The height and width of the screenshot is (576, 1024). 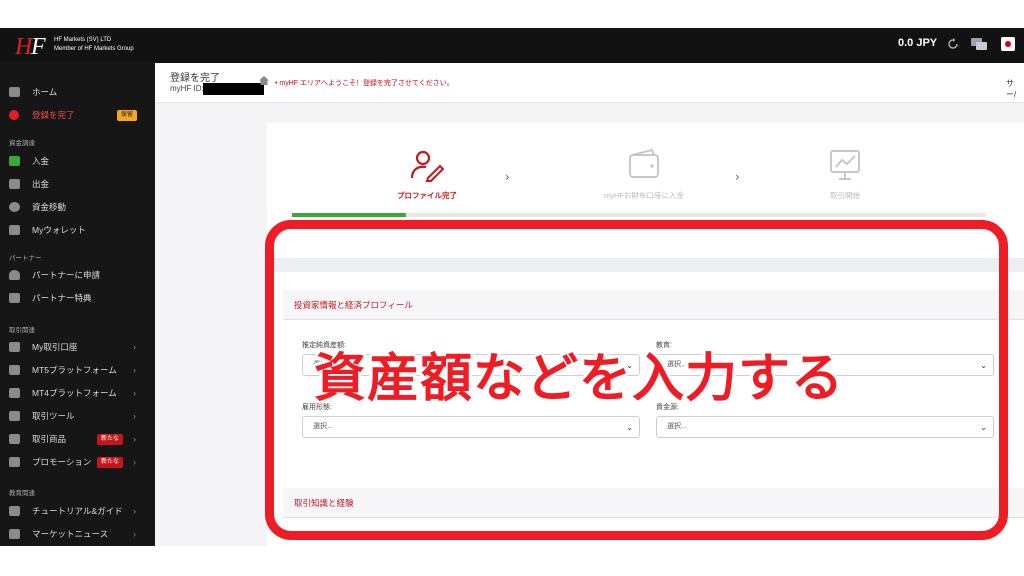 What do you see at coordinates (53, 416) in the screenshot?
I see `sidebar-item-label: 取引ツール` at bounding box center [53, 416].